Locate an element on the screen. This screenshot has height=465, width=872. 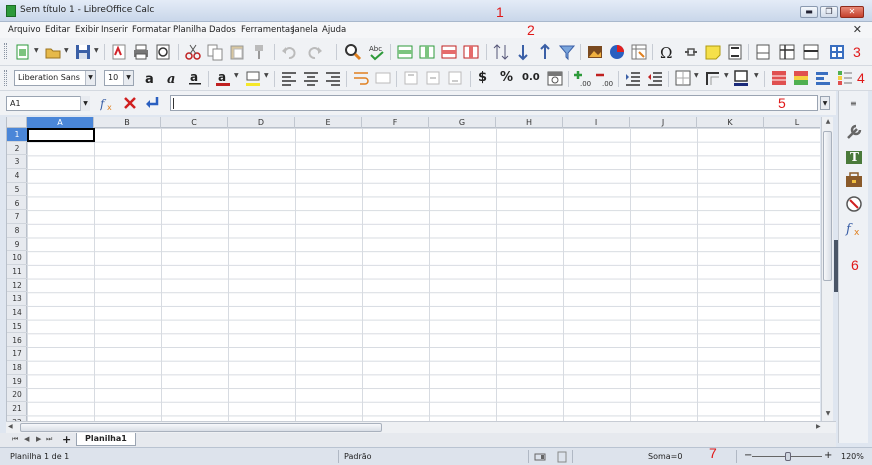
accept-icon is located at coordinates (152, 103).